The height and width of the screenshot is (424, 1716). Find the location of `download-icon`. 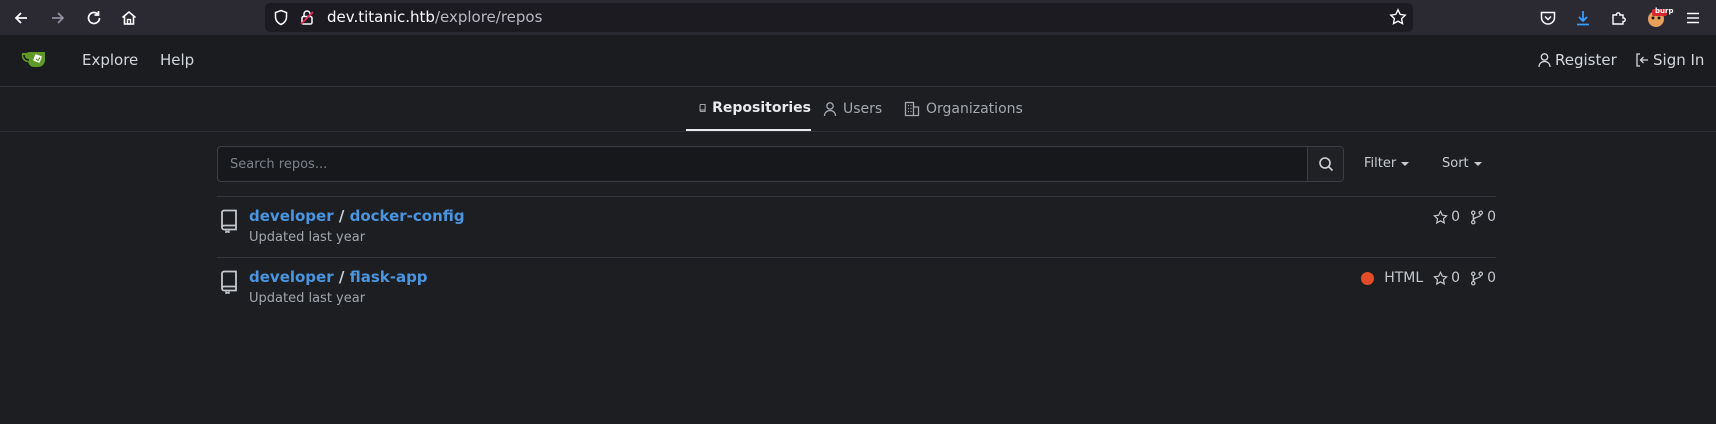

download-icon is located at coordinates (1583, 18).